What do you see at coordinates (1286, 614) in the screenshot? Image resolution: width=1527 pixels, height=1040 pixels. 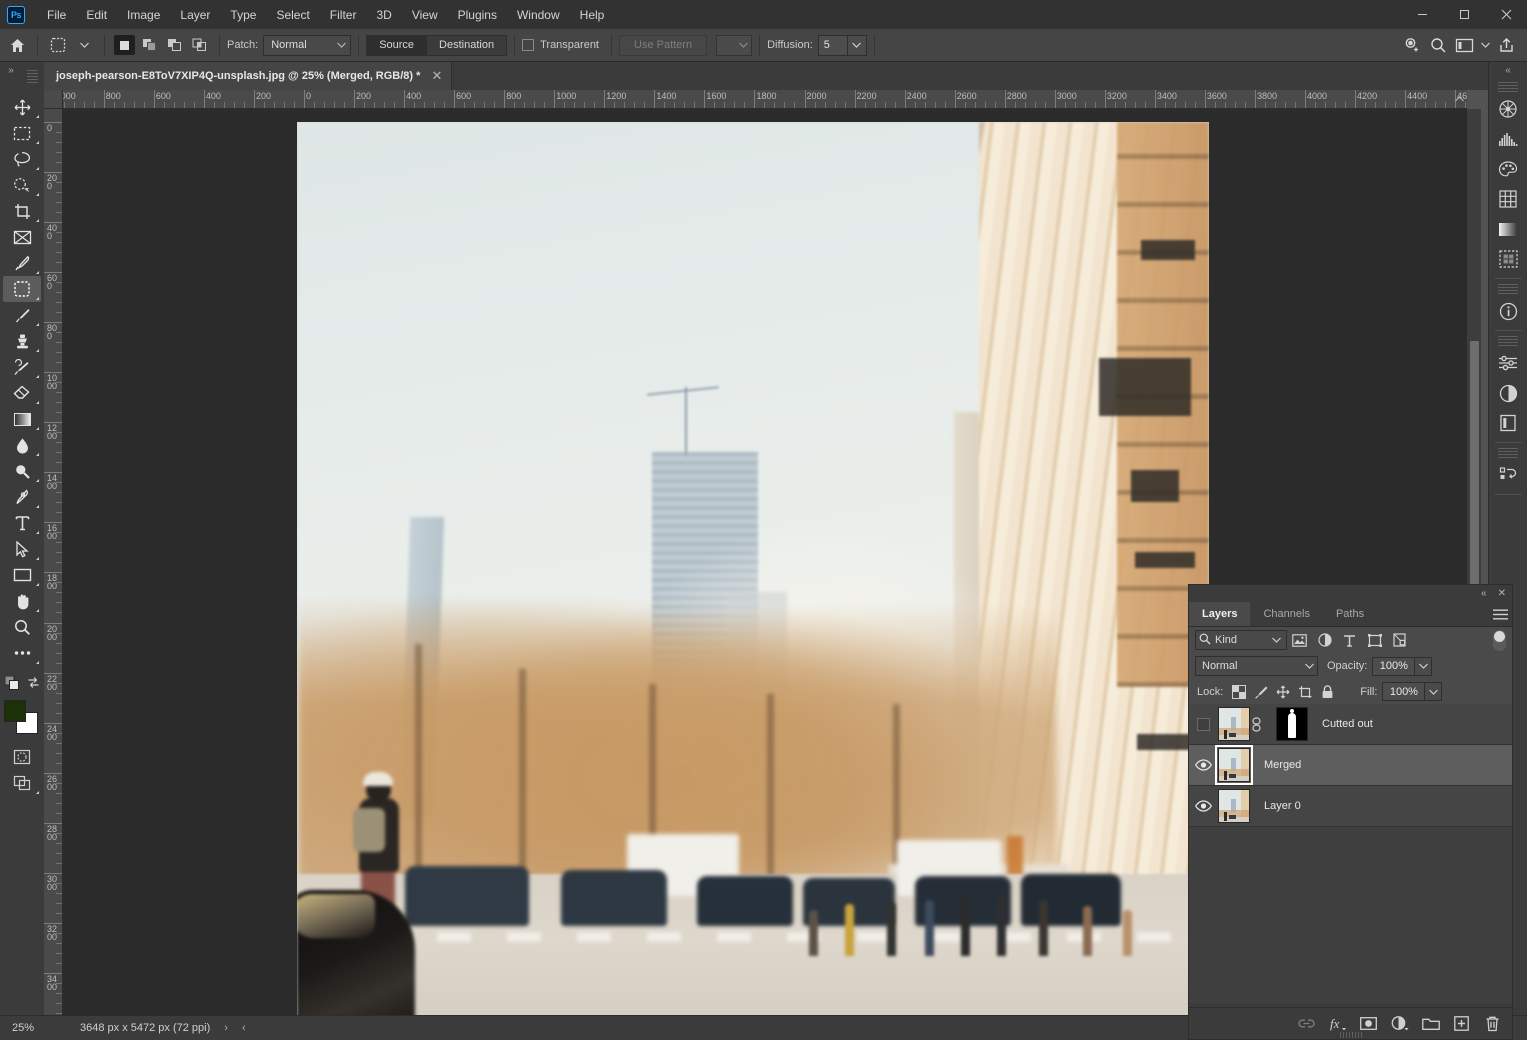 I see `tab-channels: Channels` at bounding box center [1286, 614].